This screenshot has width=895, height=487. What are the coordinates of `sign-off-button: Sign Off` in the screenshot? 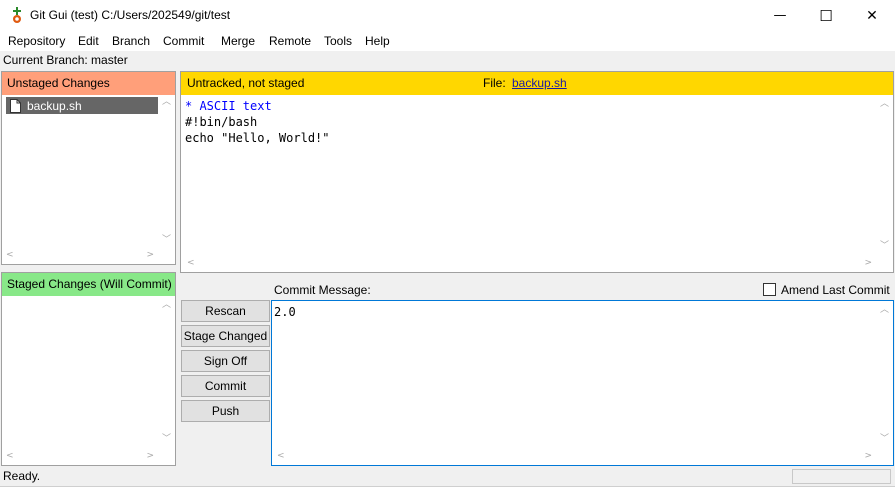 It's located at (225, 361).